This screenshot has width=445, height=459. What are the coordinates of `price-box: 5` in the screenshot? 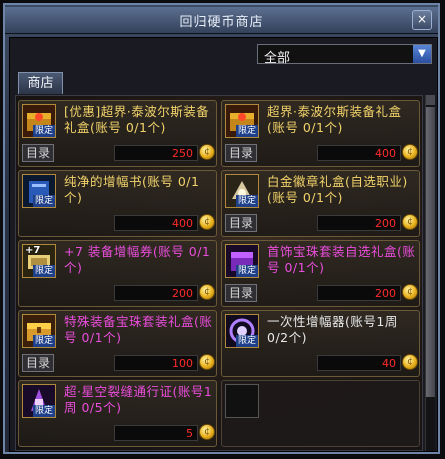 It's located at (156, 433).